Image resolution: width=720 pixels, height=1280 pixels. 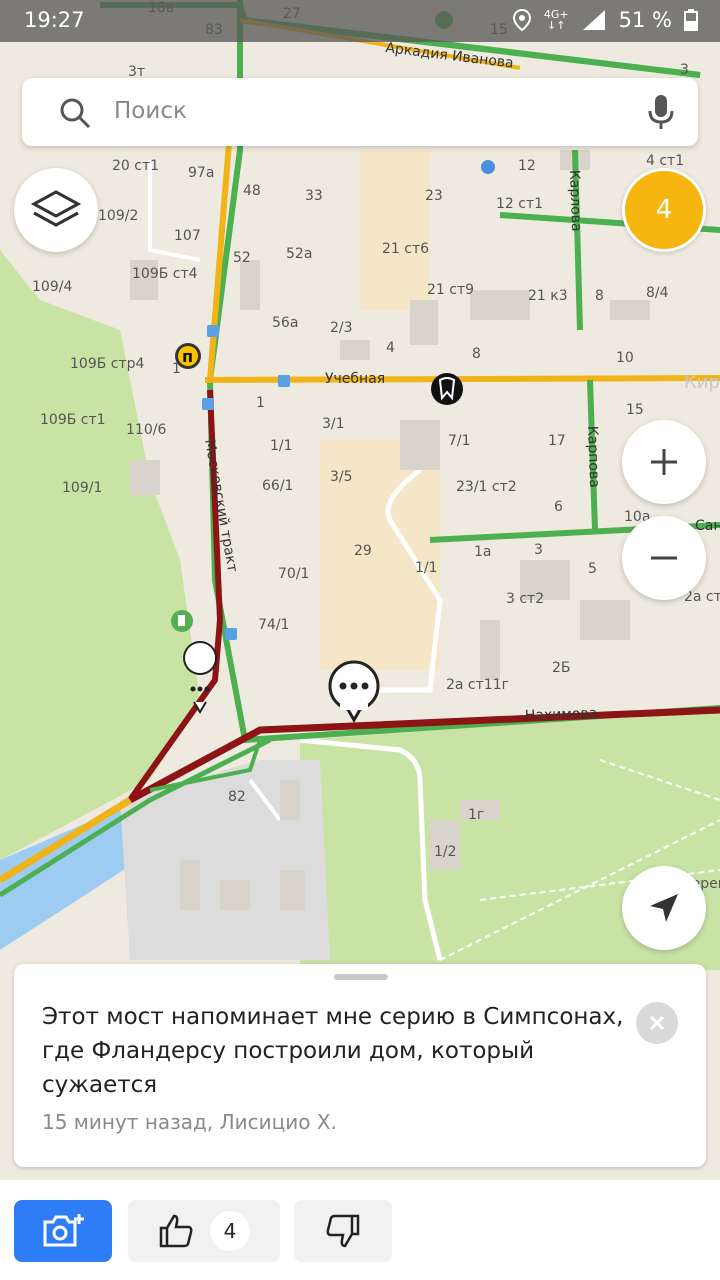 What do you see at coordinates (561, 668) in the screenshot?
I see `building-number-label: 2Б` at bounding box center [561, 668].